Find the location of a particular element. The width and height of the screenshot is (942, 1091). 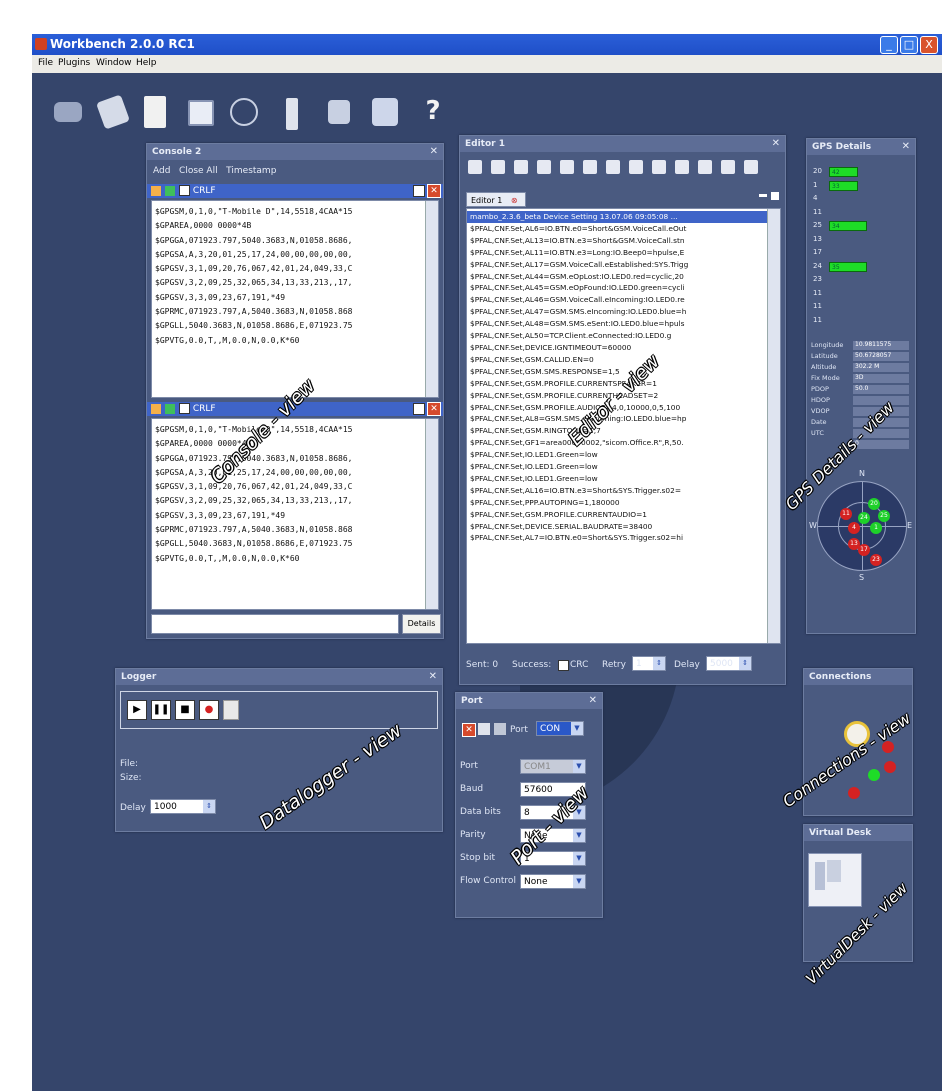

editor-minimize-icon is located at coordinates (763, 195).